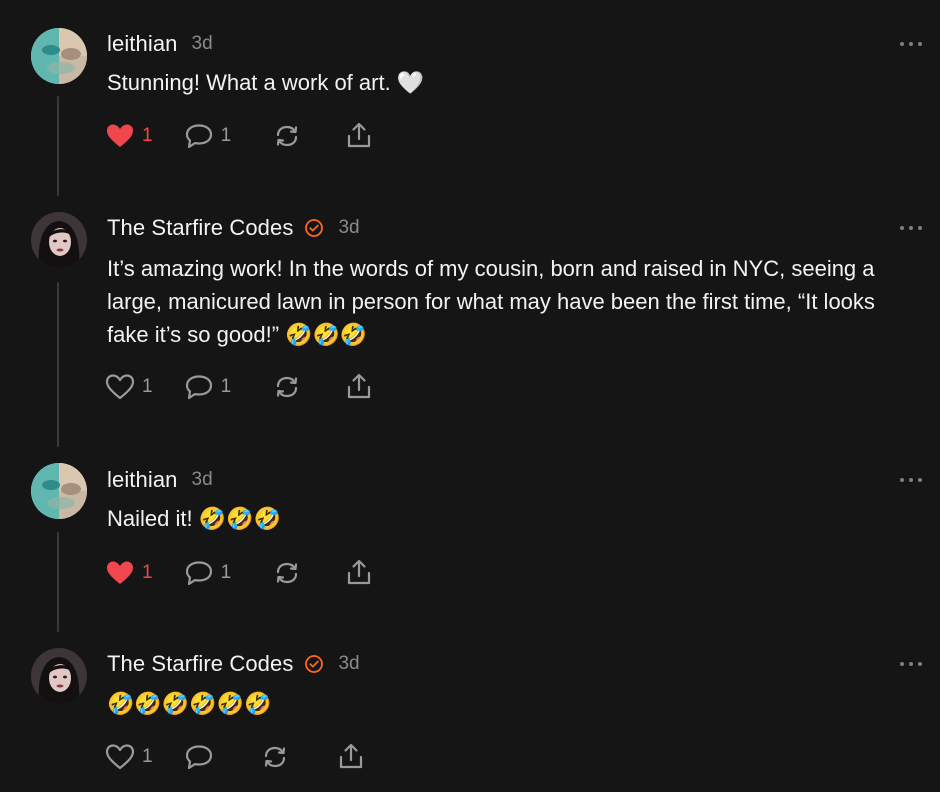 The image size is (940, 792). Describe the element at coordinates (189, 703) in the screenshot. I see `comment-text: 🤣🤣🤣🤣🤣🤣` at that location.